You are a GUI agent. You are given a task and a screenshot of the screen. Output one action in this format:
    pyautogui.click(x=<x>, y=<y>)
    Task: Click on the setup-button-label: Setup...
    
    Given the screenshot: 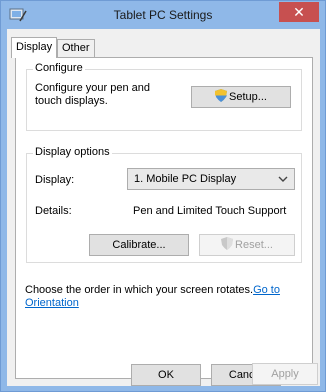 What is the action you would take?
    pyautogui.click(x=248, y=97)
    